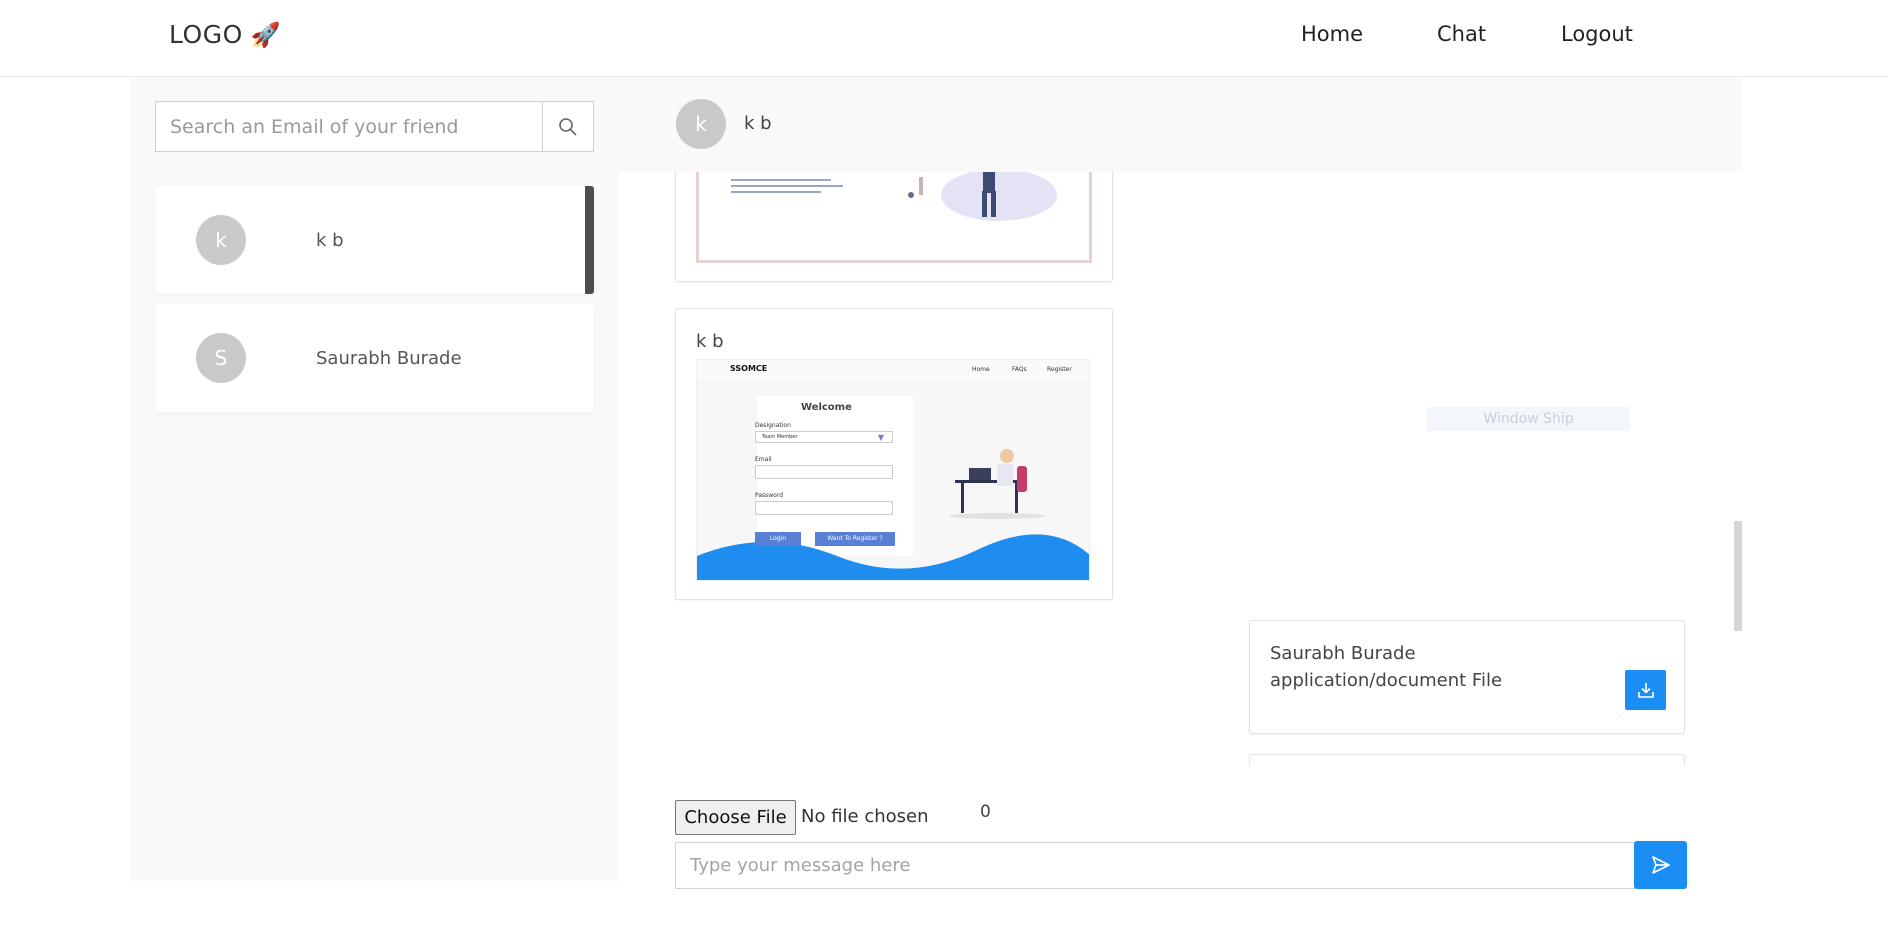 Image resolution: width=1888 pixels, height=943 pixels. I want to click on avatar: S, so click(221, 358).